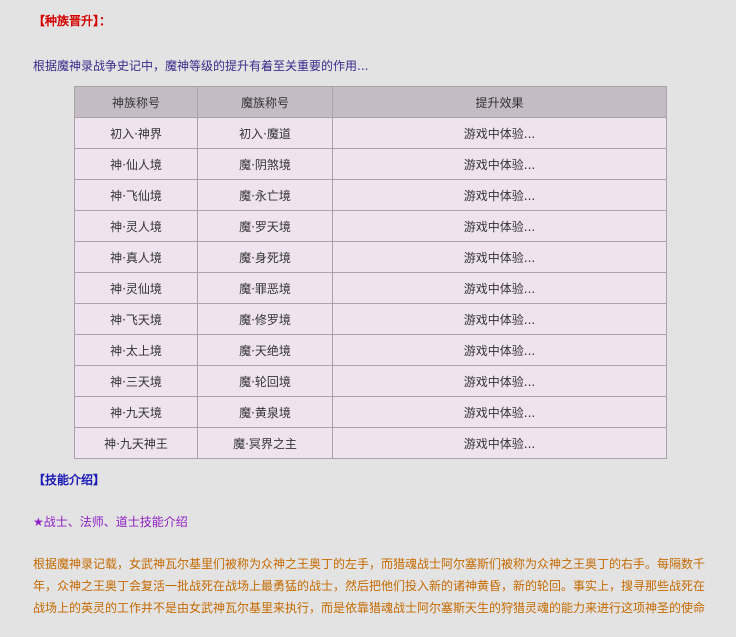 Image resolution: width=739 pixels, height=637 pixels. I want to click on demon-title-cell: 魔·罗天境, so click(265, 226).